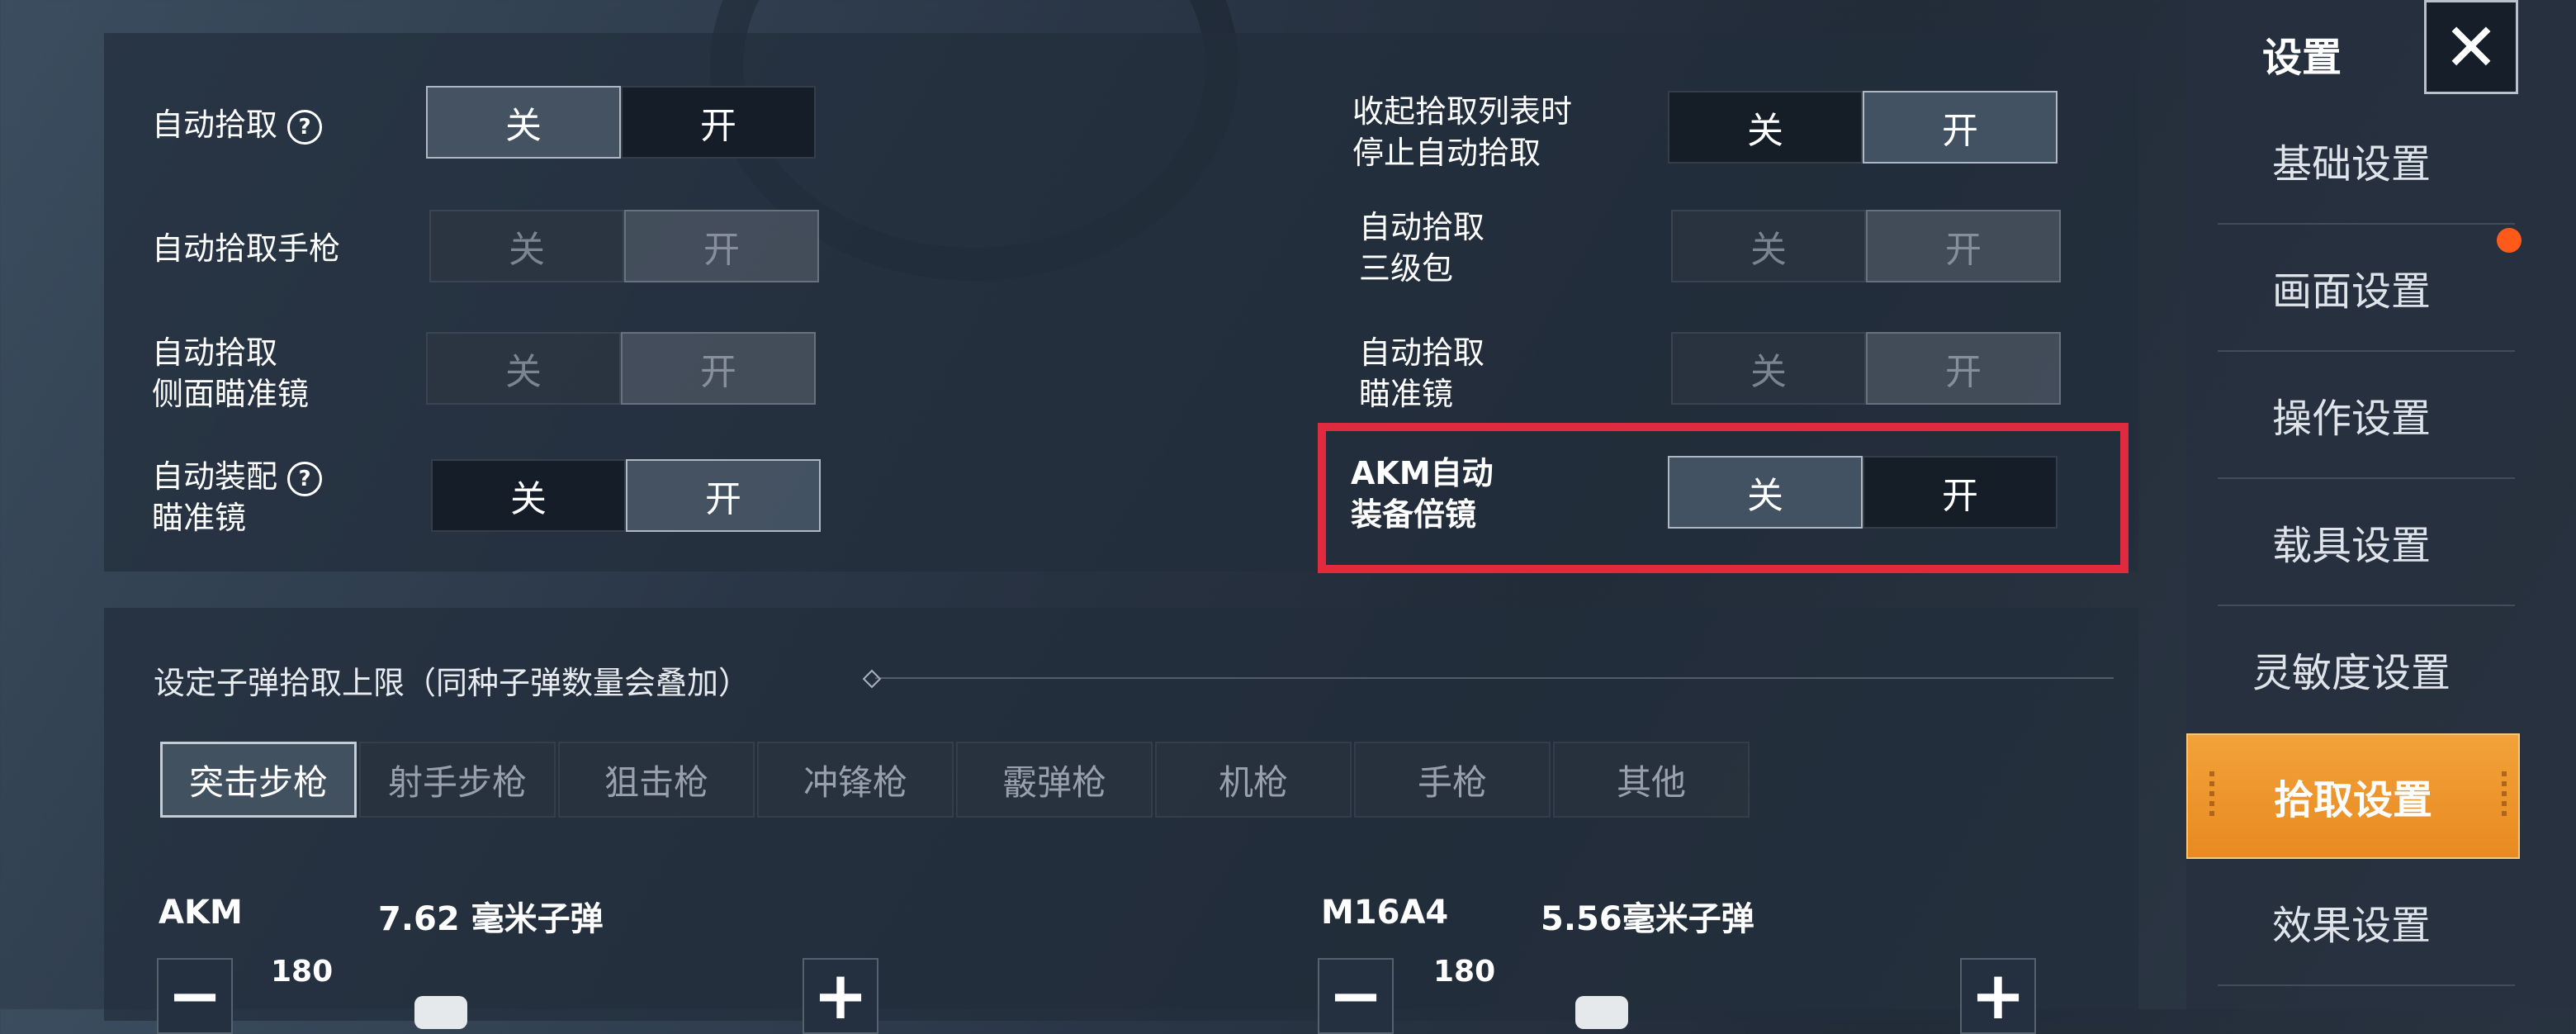  Describe the element at coordinates (523, 122) in the screenshot. I see `auto-pickup-off-option: 关` at that location.